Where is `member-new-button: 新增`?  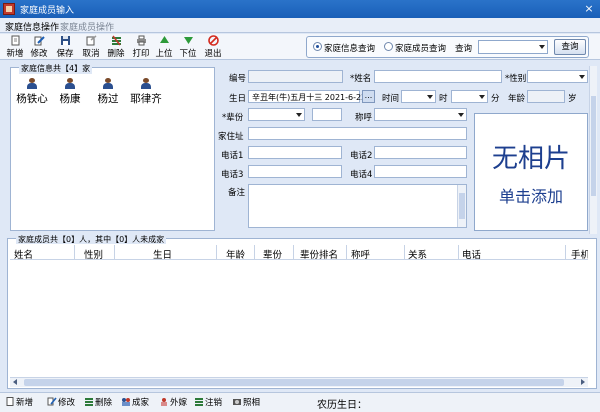 member-new-button: 新增 is located at coordinates (19, 402).